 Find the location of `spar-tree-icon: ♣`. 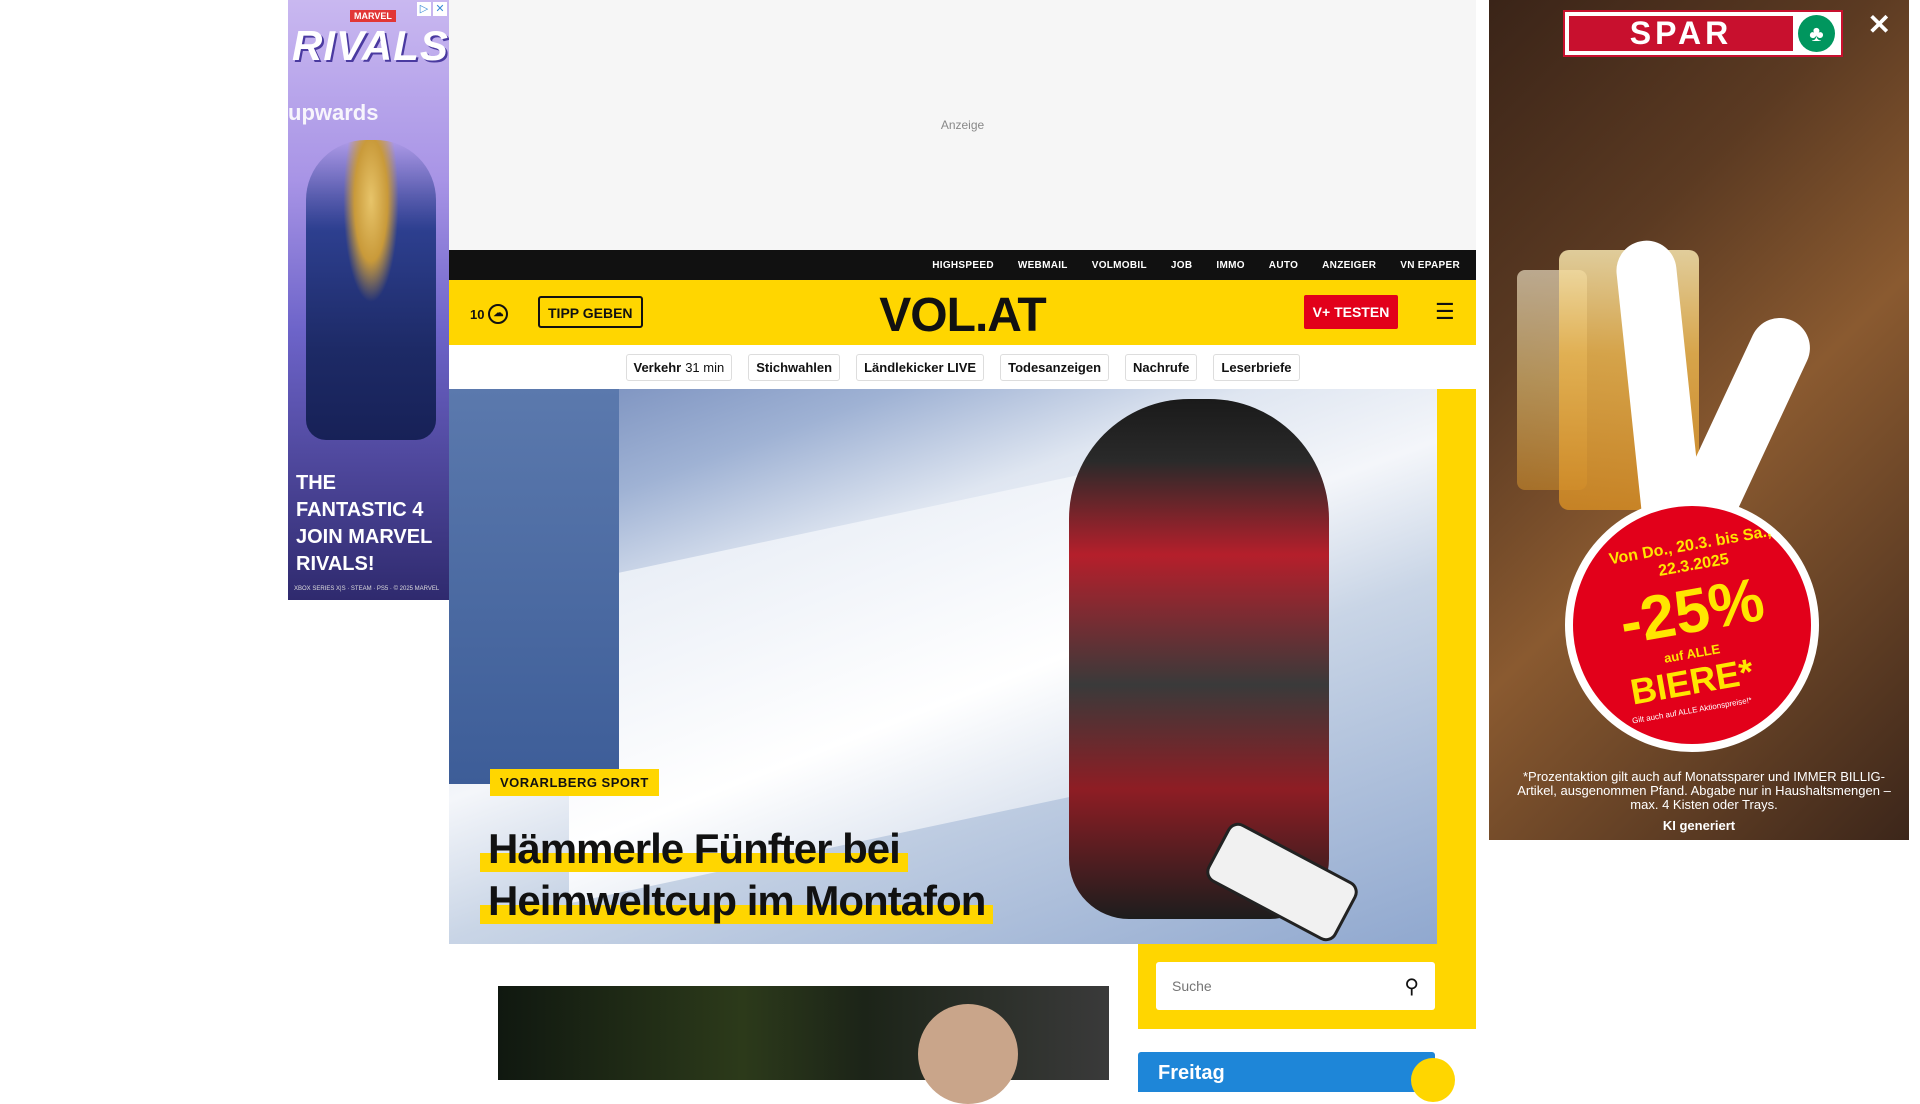

spar-tree-icon: ♣ is located at coordinates (1816, 33).